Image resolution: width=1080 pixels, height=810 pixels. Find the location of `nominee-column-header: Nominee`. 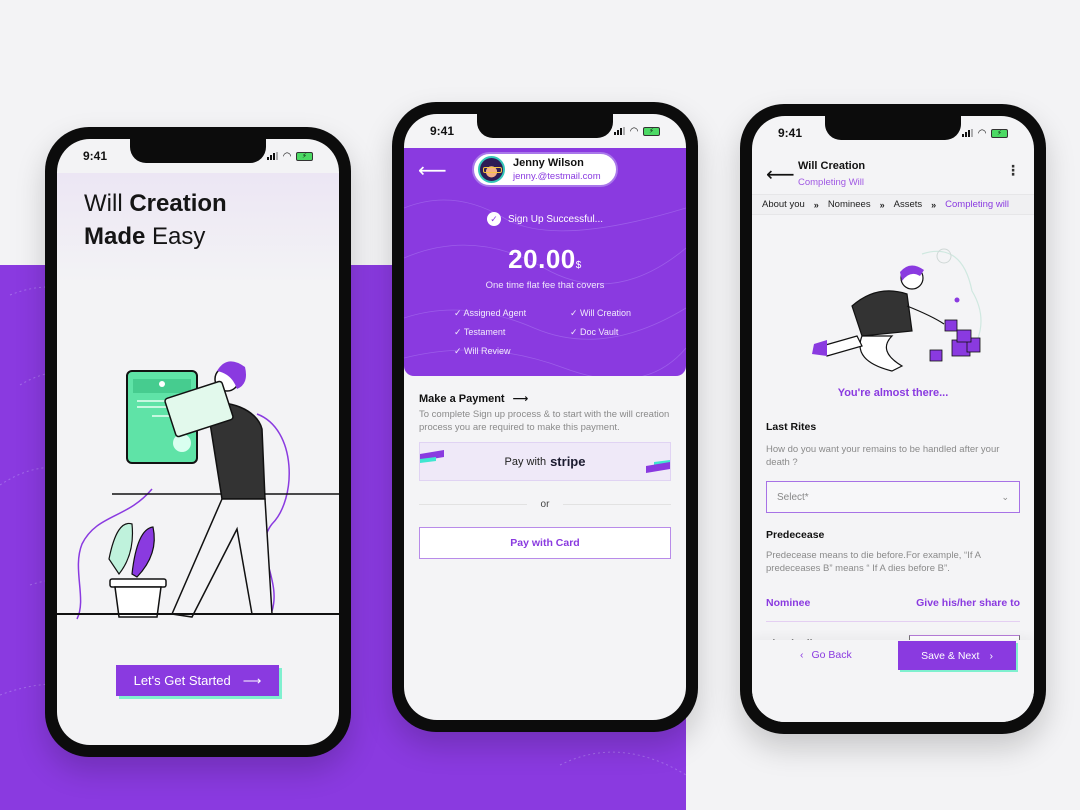

nominee-column-header: Nominee is located at coordinates (788, 603).